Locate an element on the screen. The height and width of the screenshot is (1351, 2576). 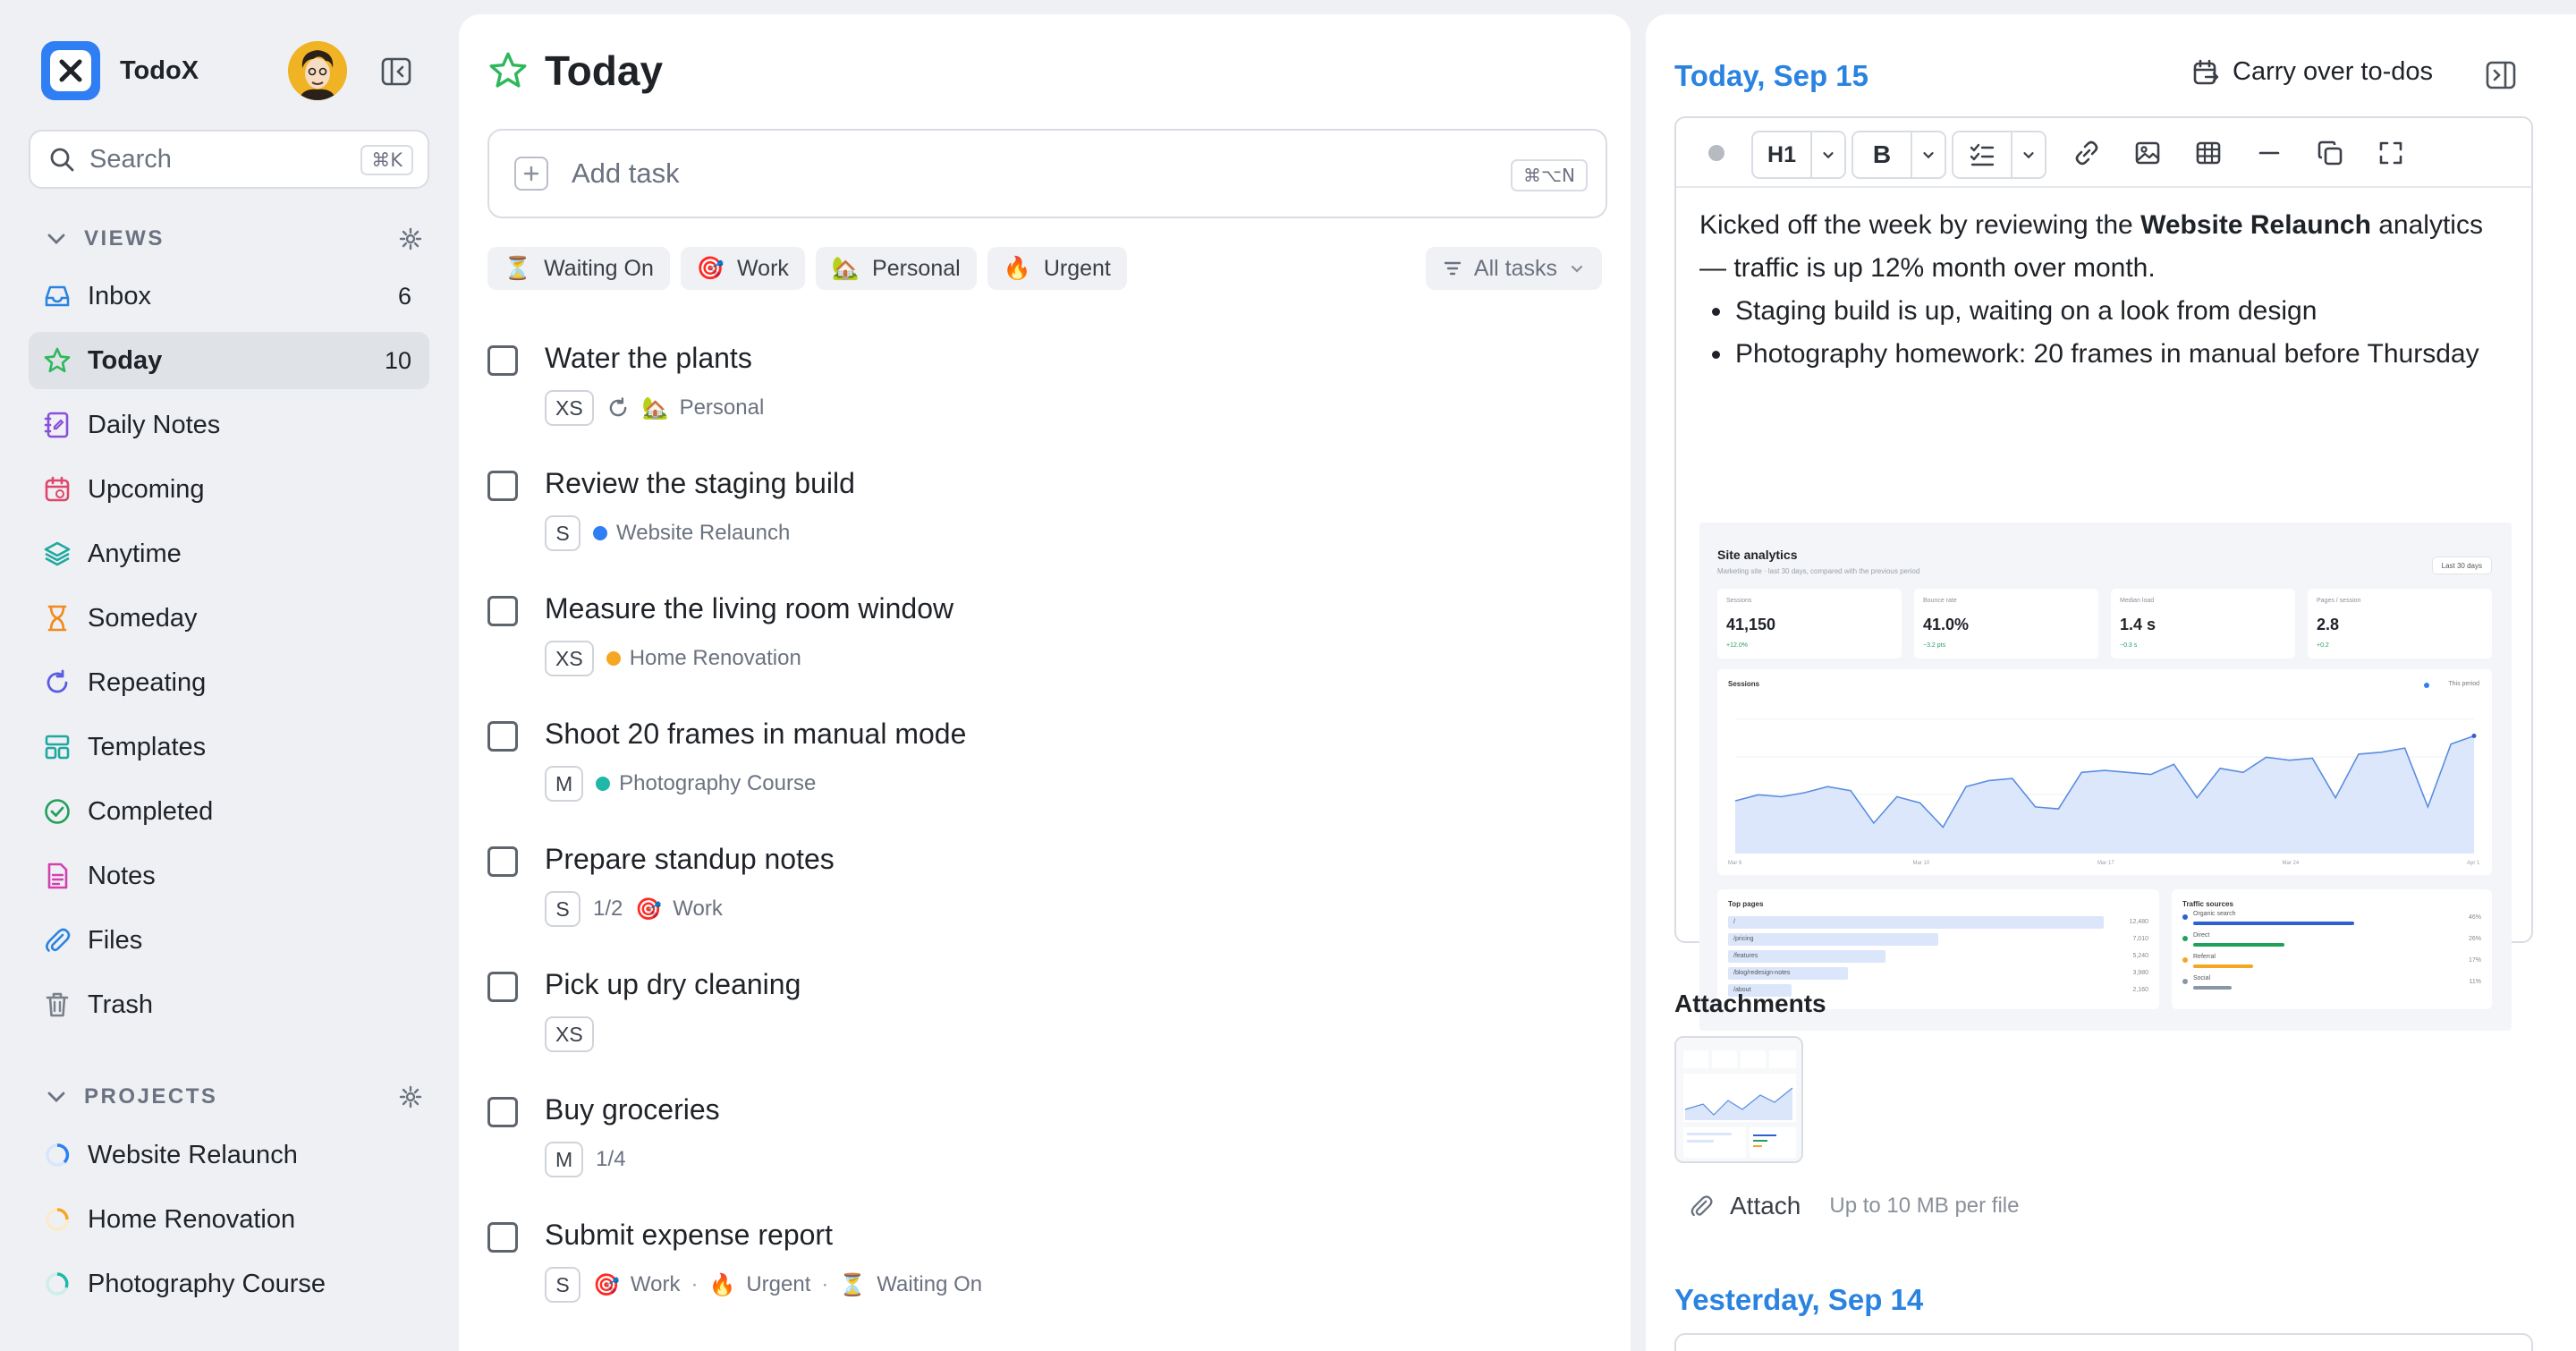
filter-chip-work: 🎯 Work is located at coordinates (742, 269).